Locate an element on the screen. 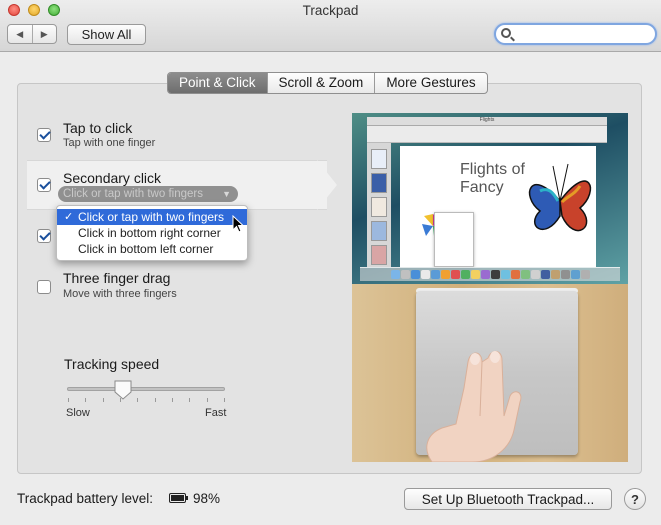 This screenshot has height=525, width=661. search-field is located at coordinates (575, 34).